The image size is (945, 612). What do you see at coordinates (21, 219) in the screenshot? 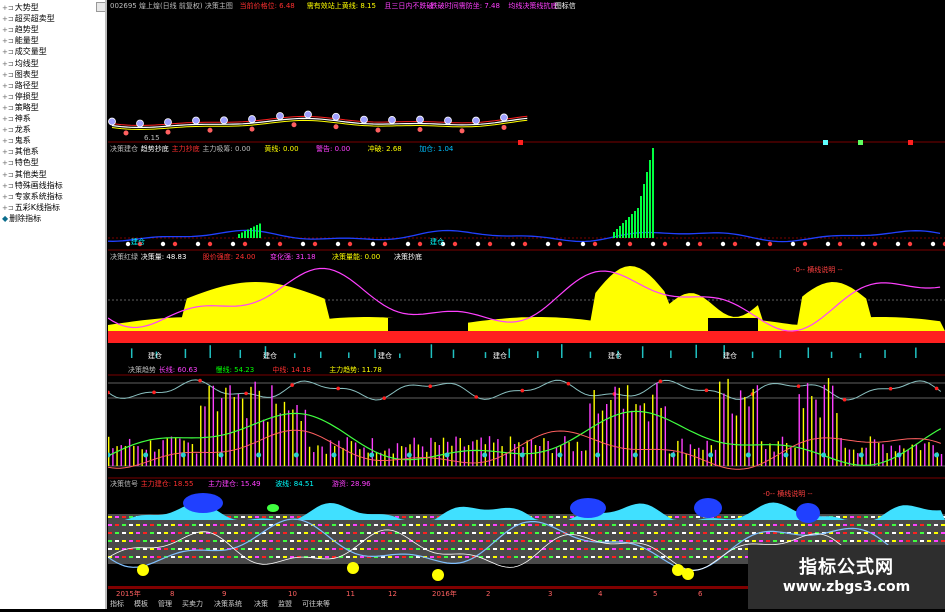
I see `tree-leaf-item: ◆删除指标` at bounding box center [21, 219].